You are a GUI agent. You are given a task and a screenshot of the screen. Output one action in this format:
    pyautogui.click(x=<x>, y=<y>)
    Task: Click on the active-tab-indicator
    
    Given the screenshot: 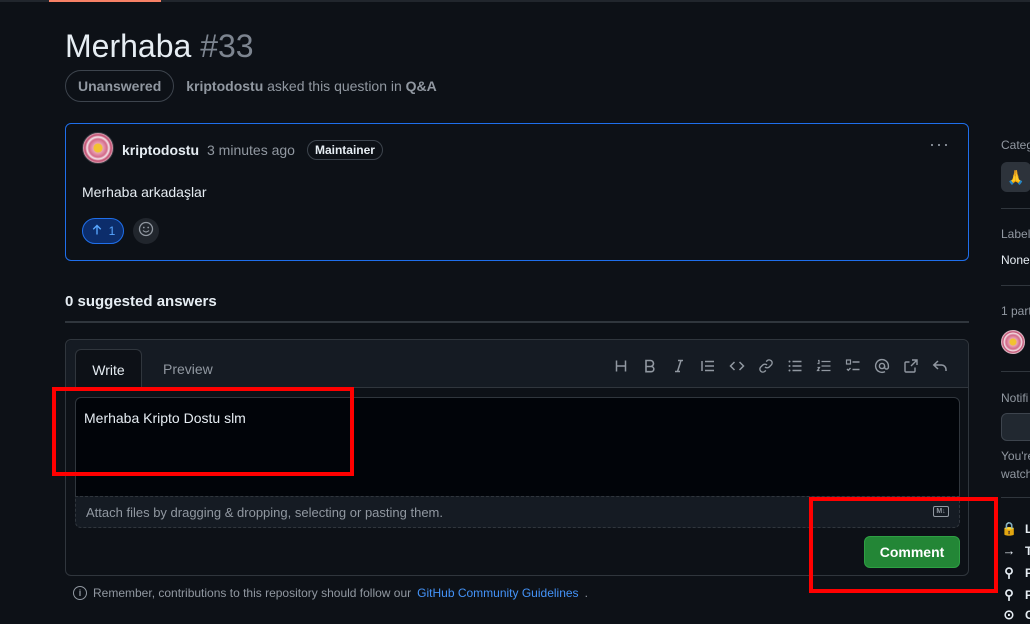 What is the action you would take?
    pyautogui.click(x=105, y=1)
    